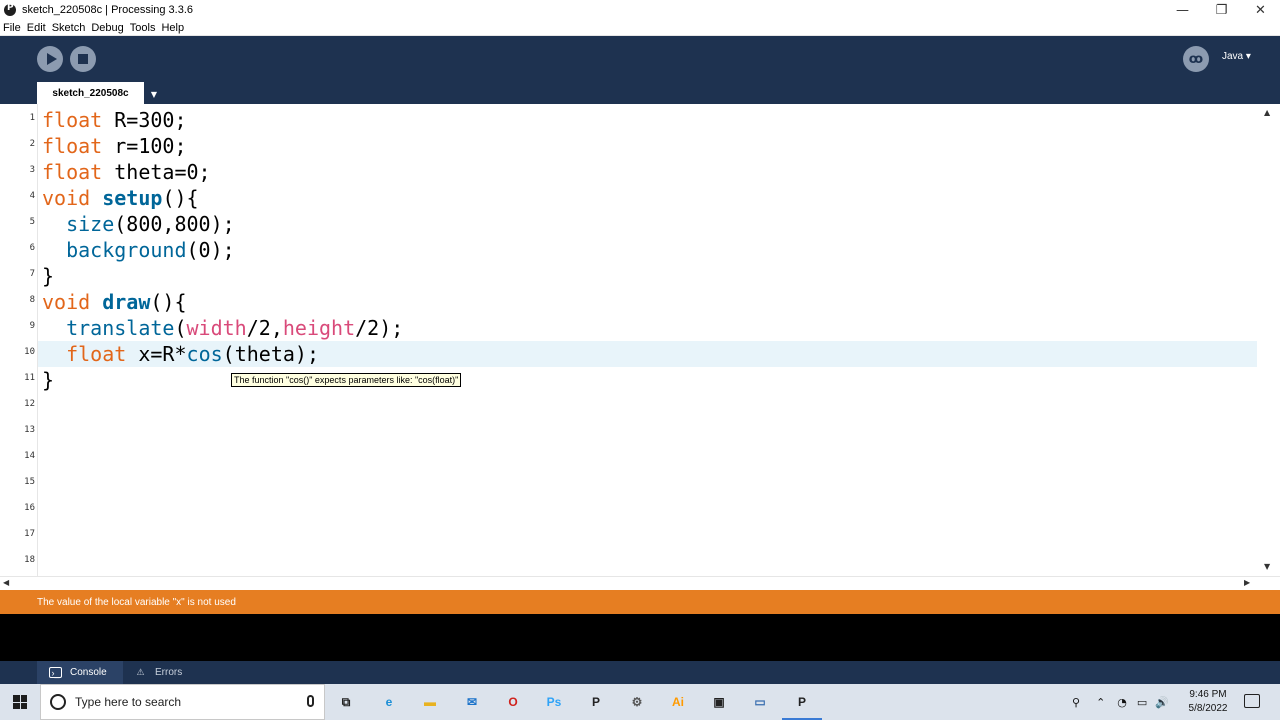 Image resolution: width=1280 pixels, height=720 pixels. What do you see at coordinates (50, 59) in the screenshot?
I see `run-button` at bounding box center [50, 59].